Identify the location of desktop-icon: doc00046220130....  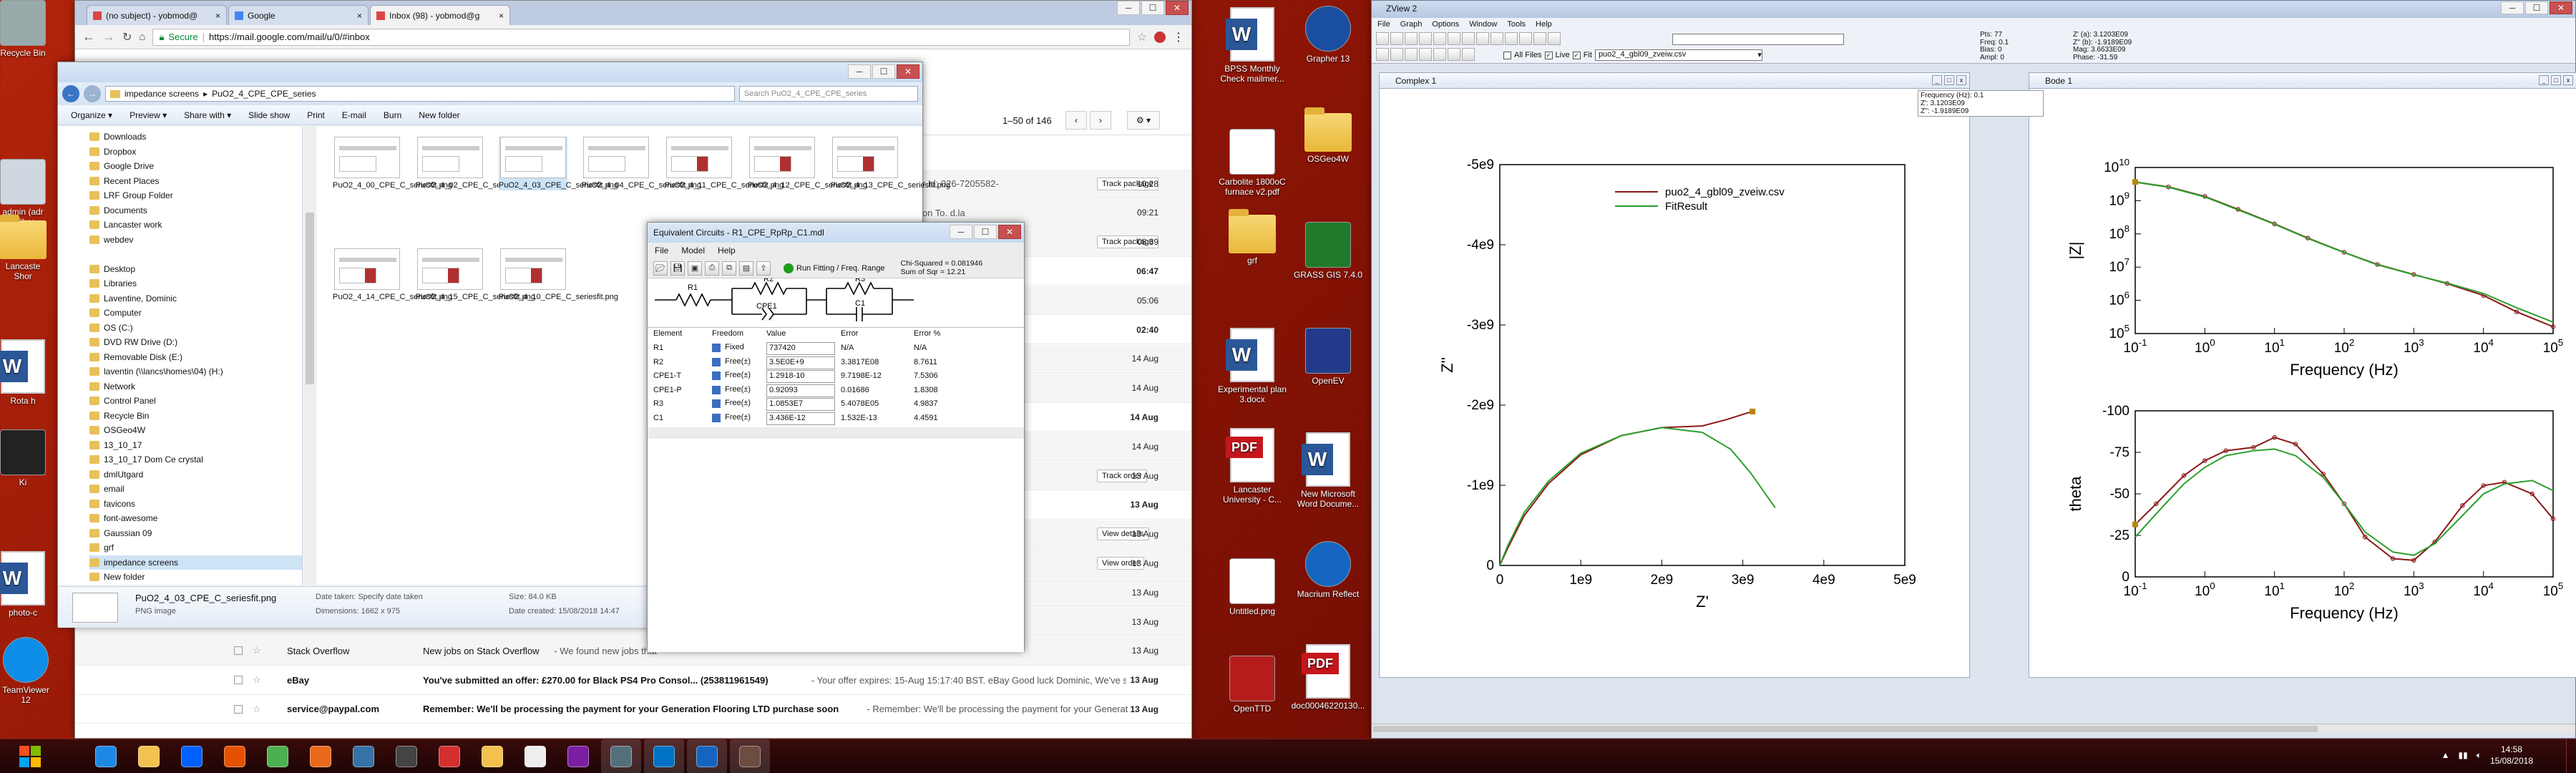
(1328, 677).